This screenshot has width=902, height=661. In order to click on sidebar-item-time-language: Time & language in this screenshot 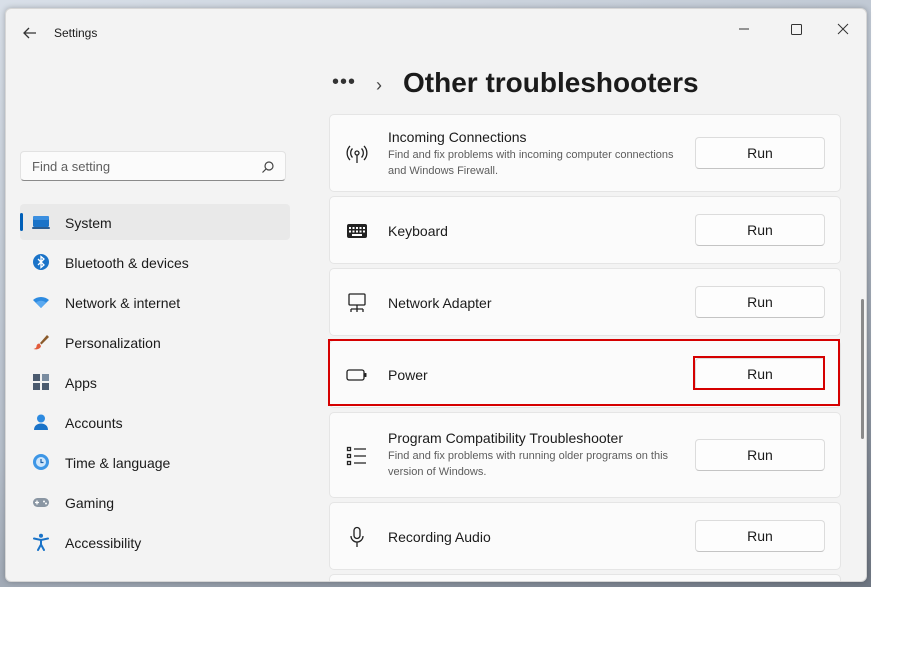, I will do `click(155, 462)`.